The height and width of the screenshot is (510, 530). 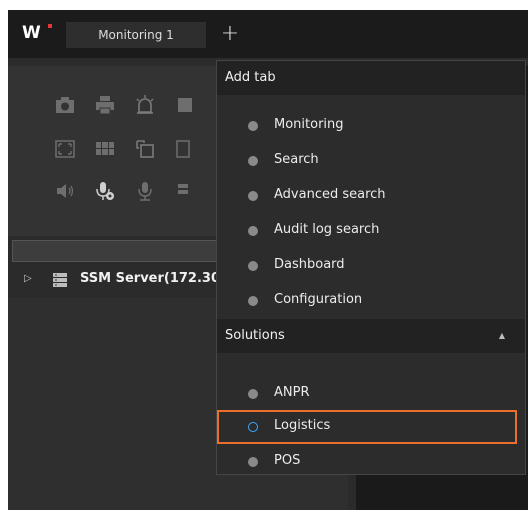 I want to click on layout-grid-icon, so click(x=105, y=149).